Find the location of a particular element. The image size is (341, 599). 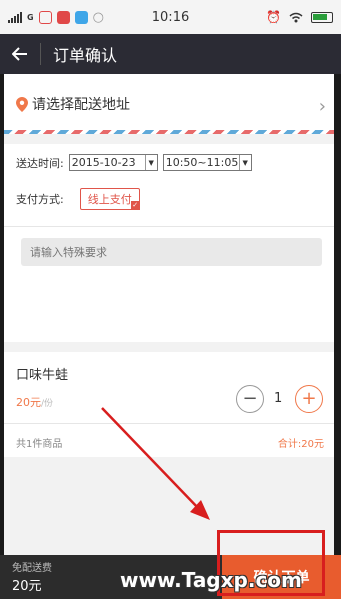

time-slot-select: 10:50~11:05 ▼ is located at coordinates (207, 162).